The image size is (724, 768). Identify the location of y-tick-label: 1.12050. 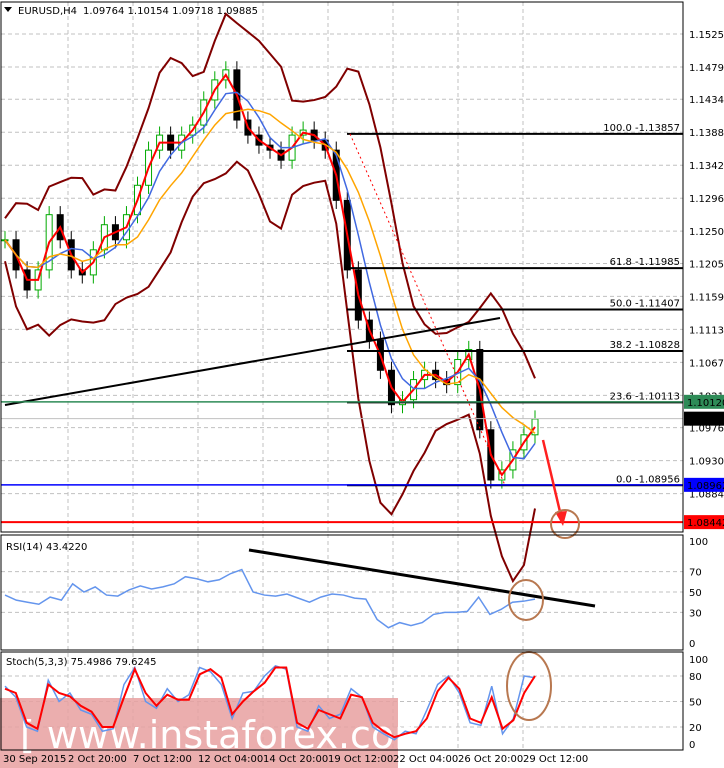
(706, 264).